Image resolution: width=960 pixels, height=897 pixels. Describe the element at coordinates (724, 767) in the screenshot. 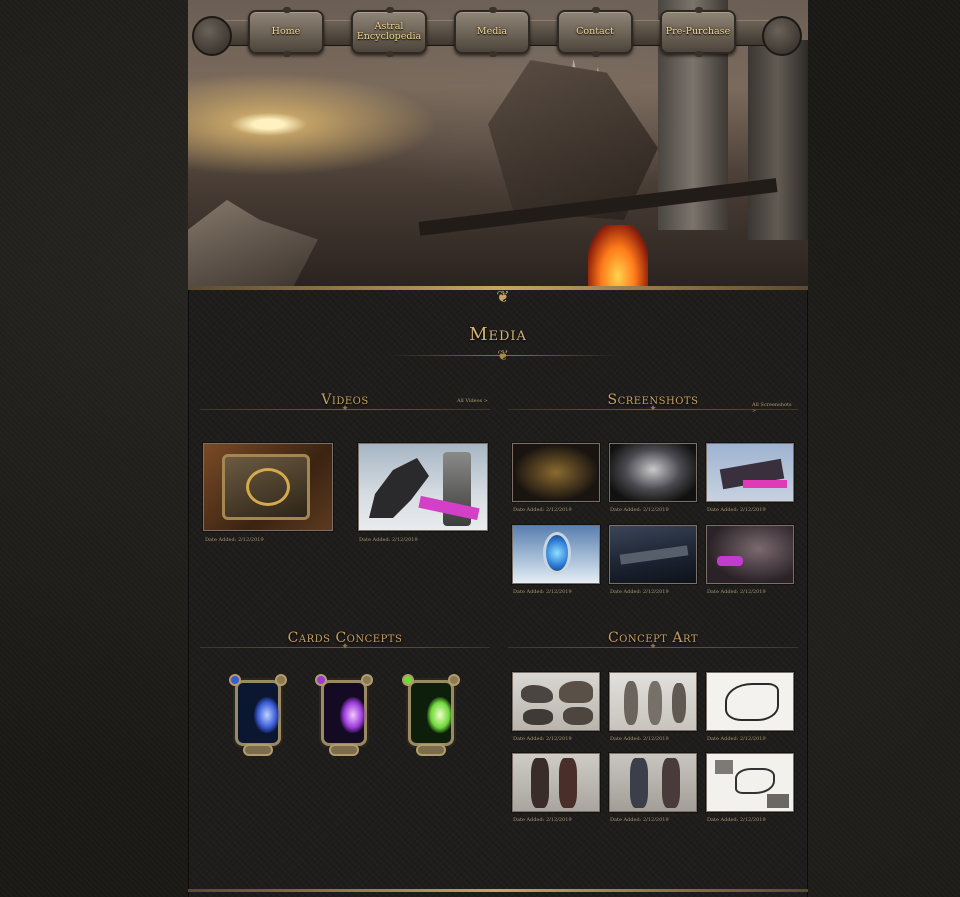

I see `concept-art-6-inset-a` at that location.